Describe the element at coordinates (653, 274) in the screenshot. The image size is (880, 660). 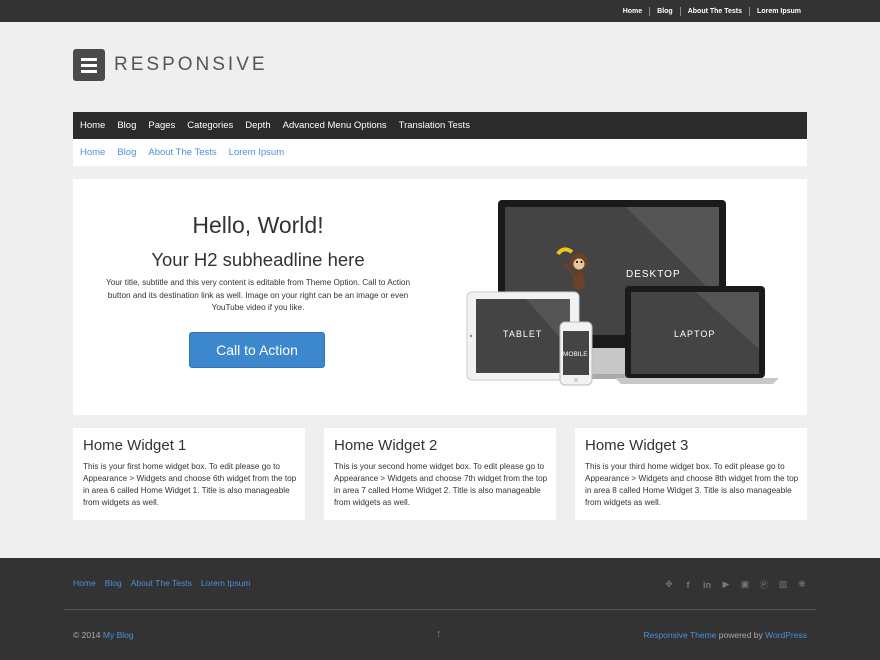
I see `svg-text: DESKTOP` at that location.